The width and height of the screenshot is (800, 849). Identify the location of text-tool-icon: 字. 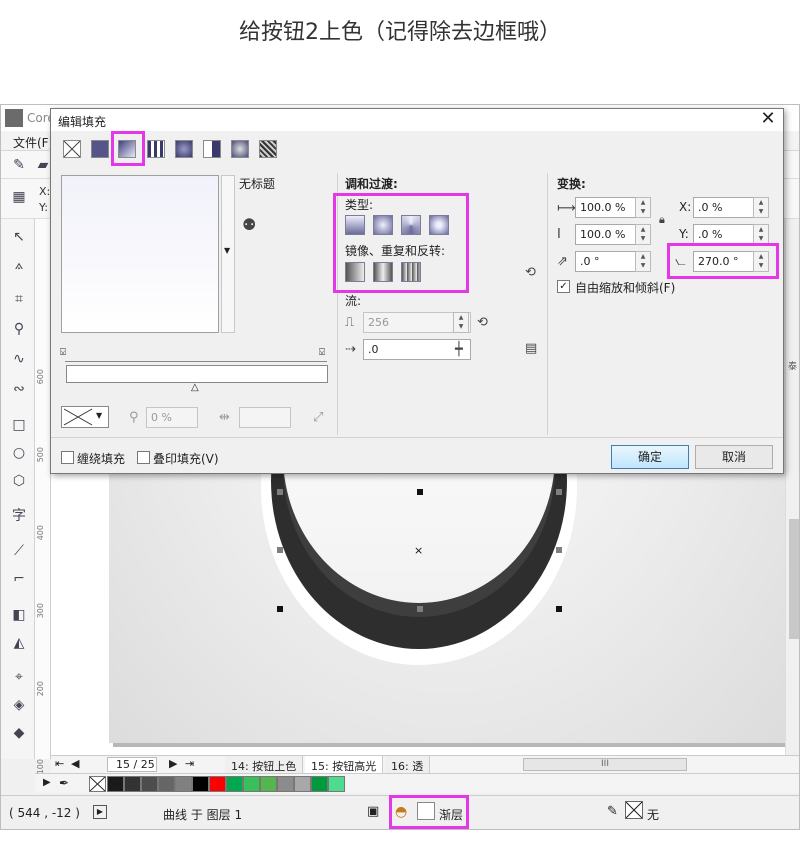
(19, 515).